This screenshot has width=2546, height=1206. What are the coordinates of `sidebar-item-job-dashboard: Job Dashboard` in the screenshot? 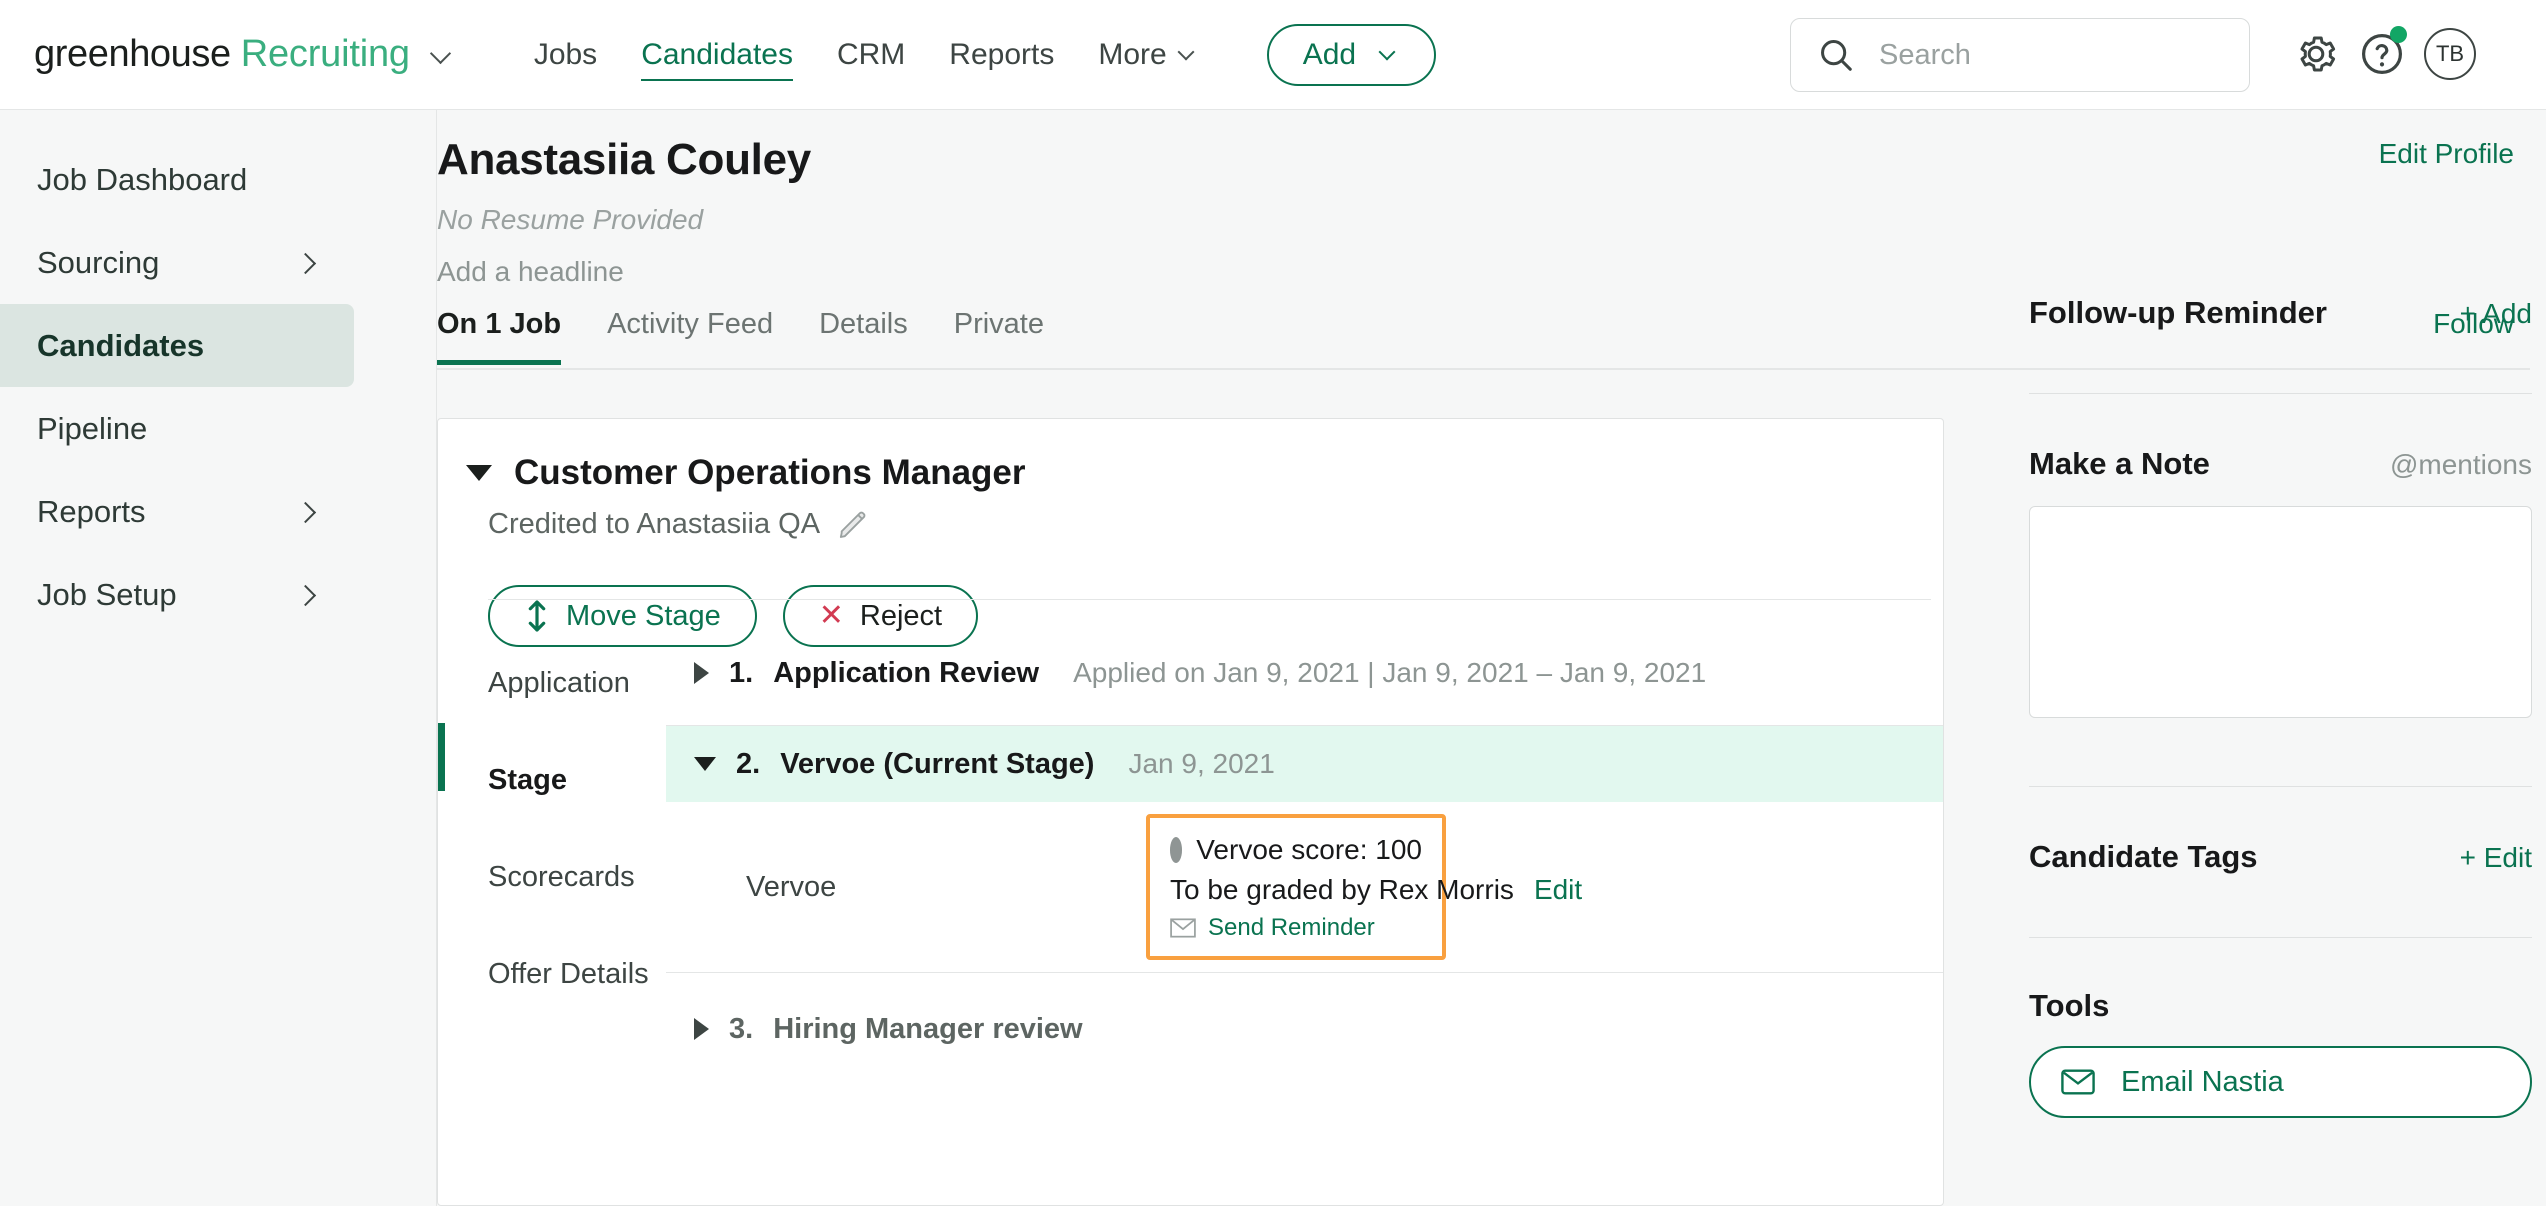 It's located at (177, 179).